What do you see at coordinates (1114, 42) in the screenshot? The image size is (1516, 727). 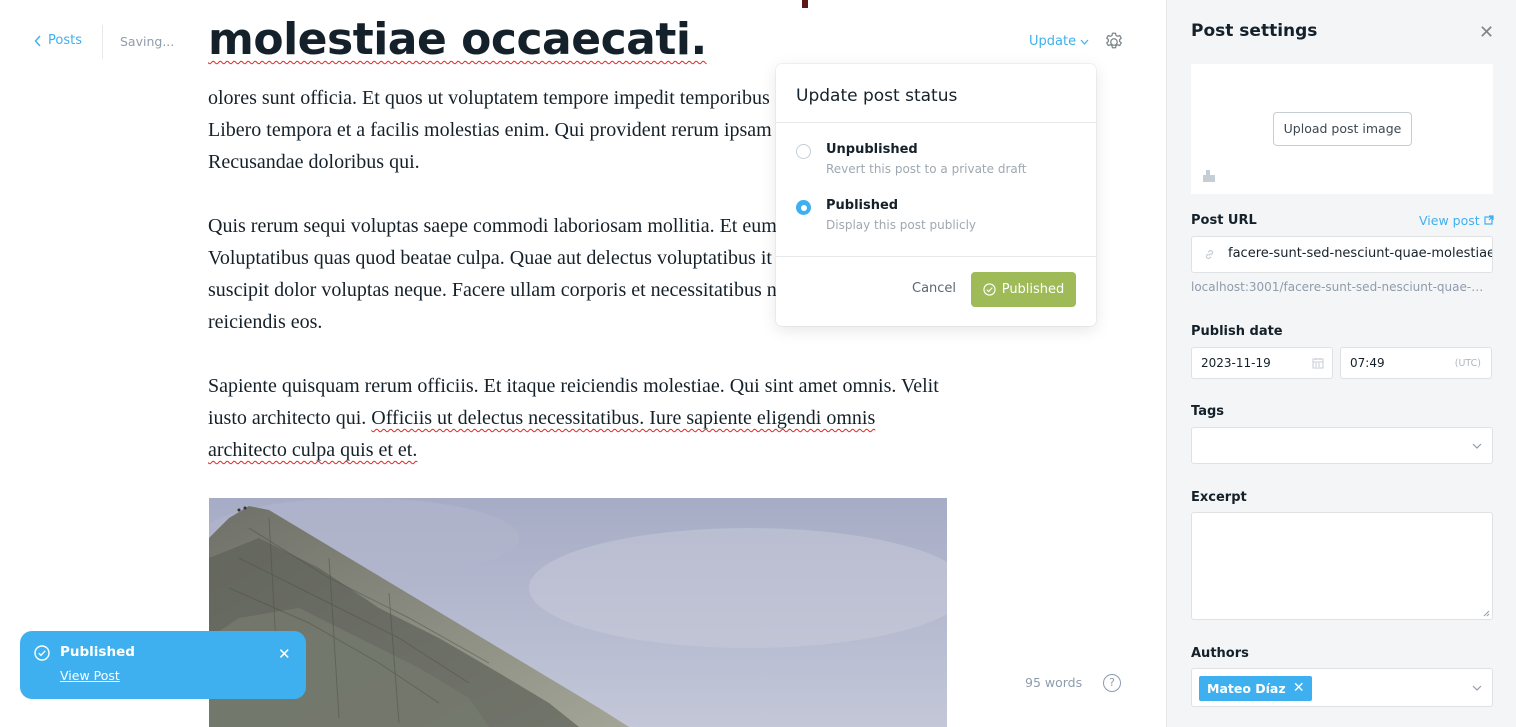 I see `gear-icon` at bounding box center [1114, 42].